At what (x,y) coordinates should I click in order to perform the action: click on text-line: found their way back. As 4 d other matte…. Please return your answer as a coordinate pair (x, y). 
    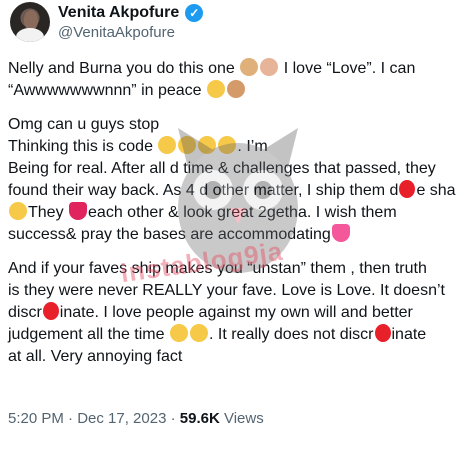
    Looking at the image, I should click on (233, 191).